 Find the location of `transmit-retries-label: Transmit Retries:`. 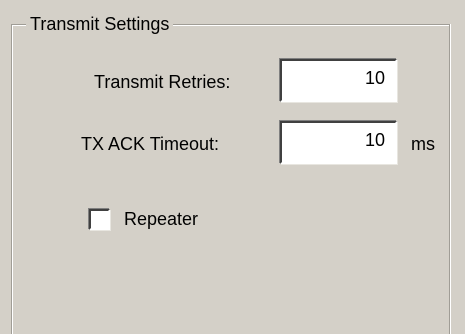

transmit-retries-label: Transmit Retries: is located at coordinates (162, 82).